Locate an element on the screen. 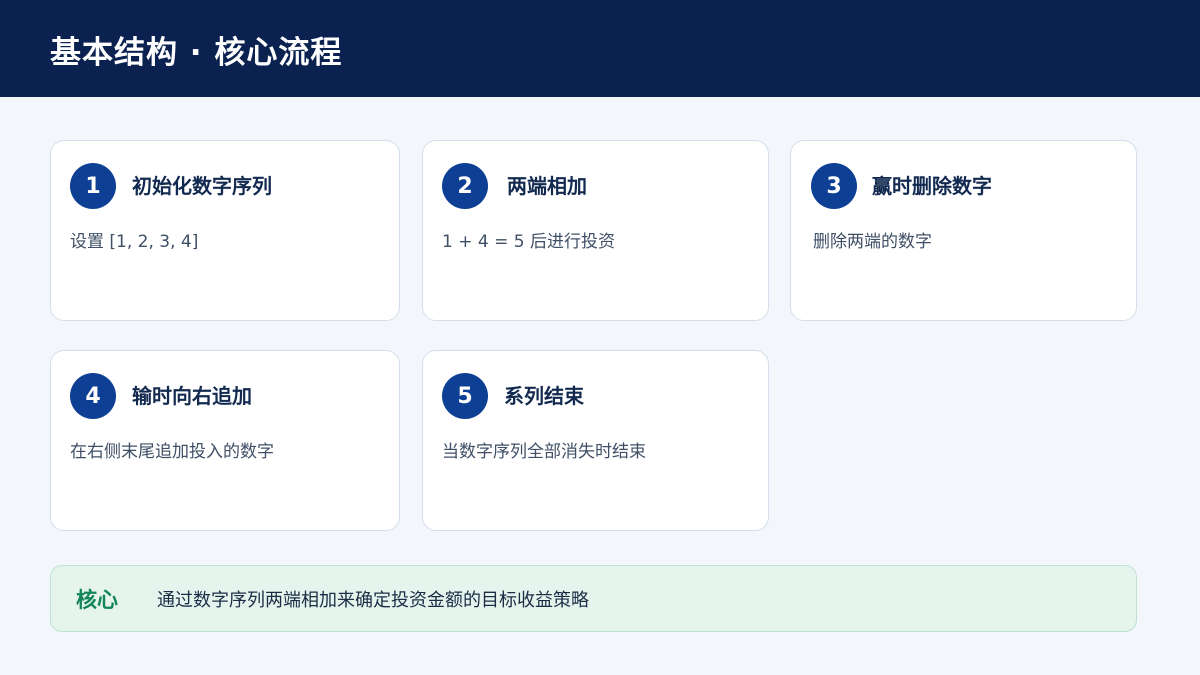  step-description: 在右侧末尾追加投入的数字 is located at coordinates (172, 452).